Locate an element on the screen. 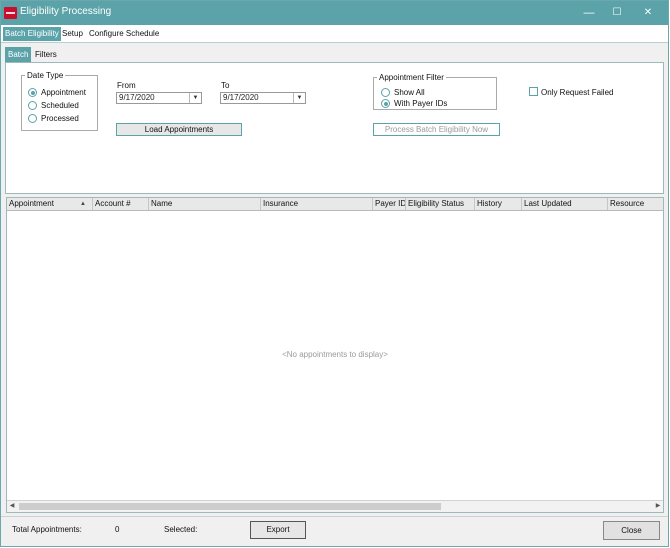 Image resolution: width=670 pixels, height=548 pixels. selected-label: Selected: is located at coordinates (181, 529).